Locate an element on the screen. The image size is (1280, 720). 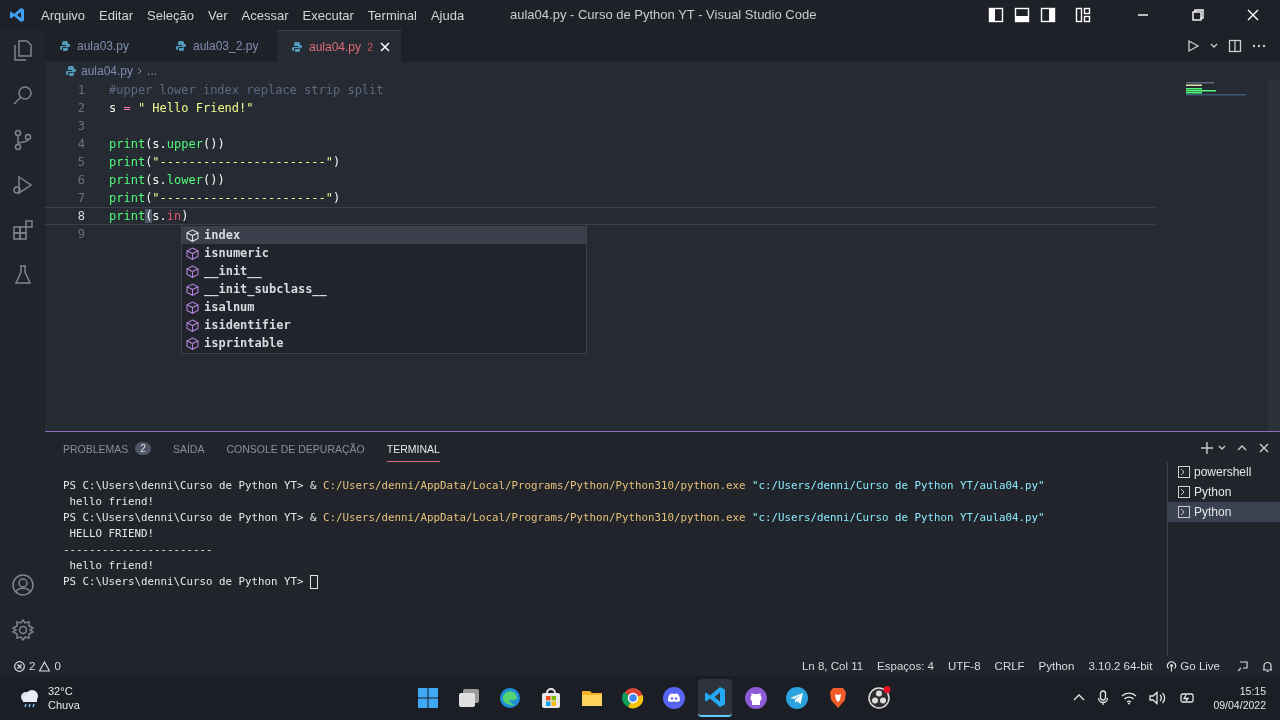
status-item: Espaços: 4 is located at coordinates (905, 666).